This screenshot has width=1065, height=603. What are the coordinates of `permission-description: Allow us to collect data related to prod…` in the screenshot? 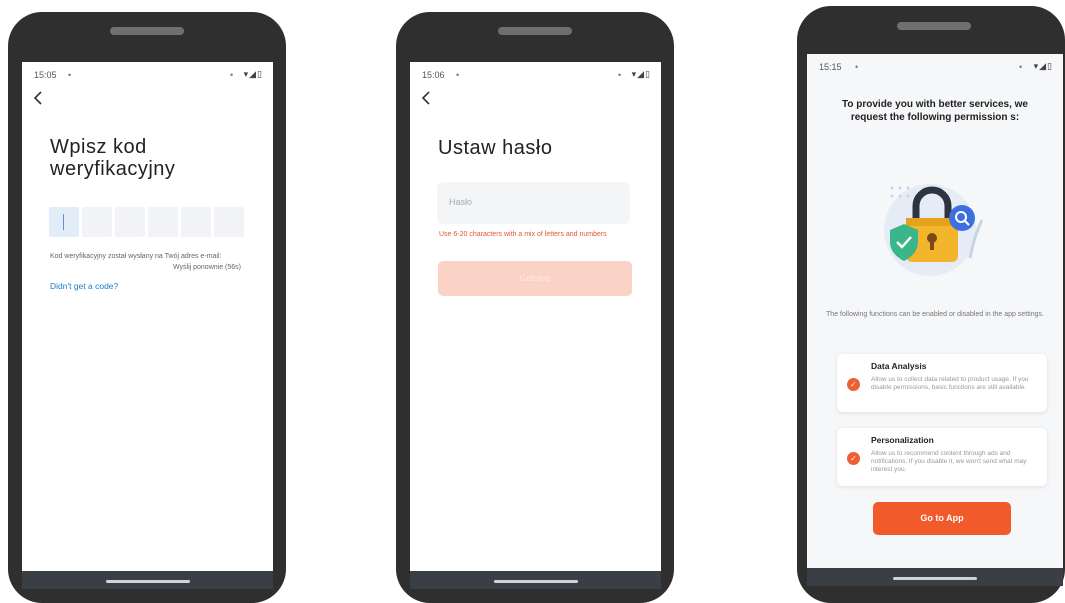 It's located at (950, 383).